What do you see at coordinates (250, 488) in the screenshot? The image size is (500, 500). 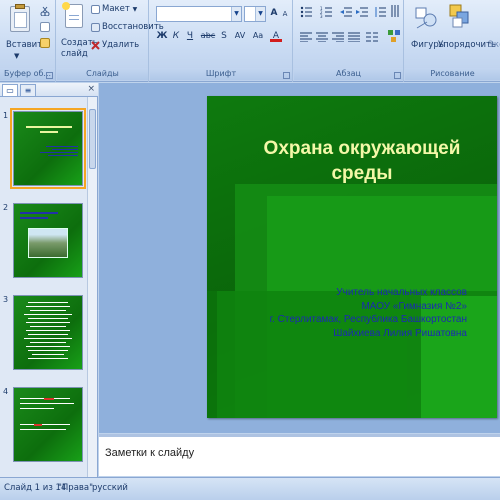 I see `status-bar: Слайд 1 из 14 "Права" русский` at bounding box center [250, 488].